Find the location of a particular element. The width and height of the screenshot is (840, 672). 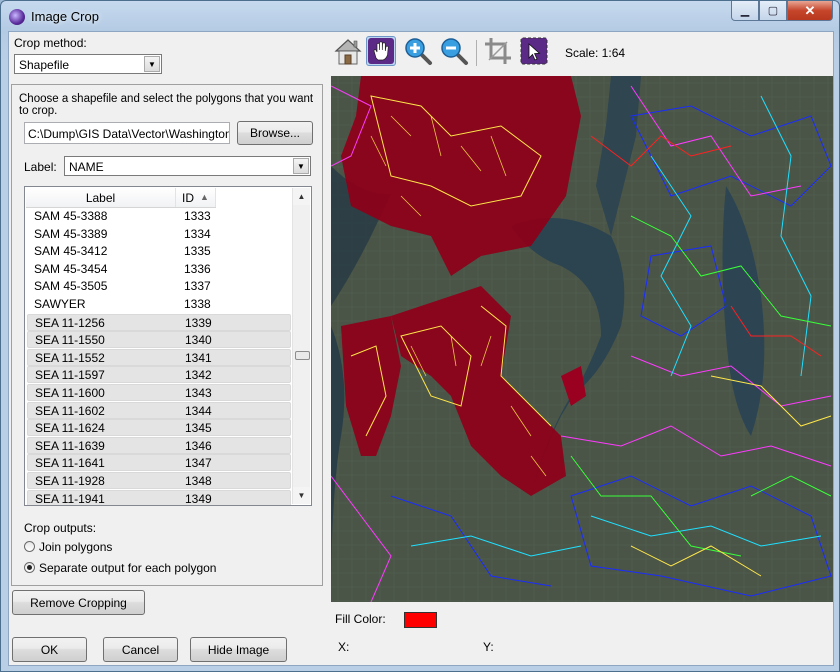

list-item-label: SAM 45-3412 is located at coordinates (71, 251).